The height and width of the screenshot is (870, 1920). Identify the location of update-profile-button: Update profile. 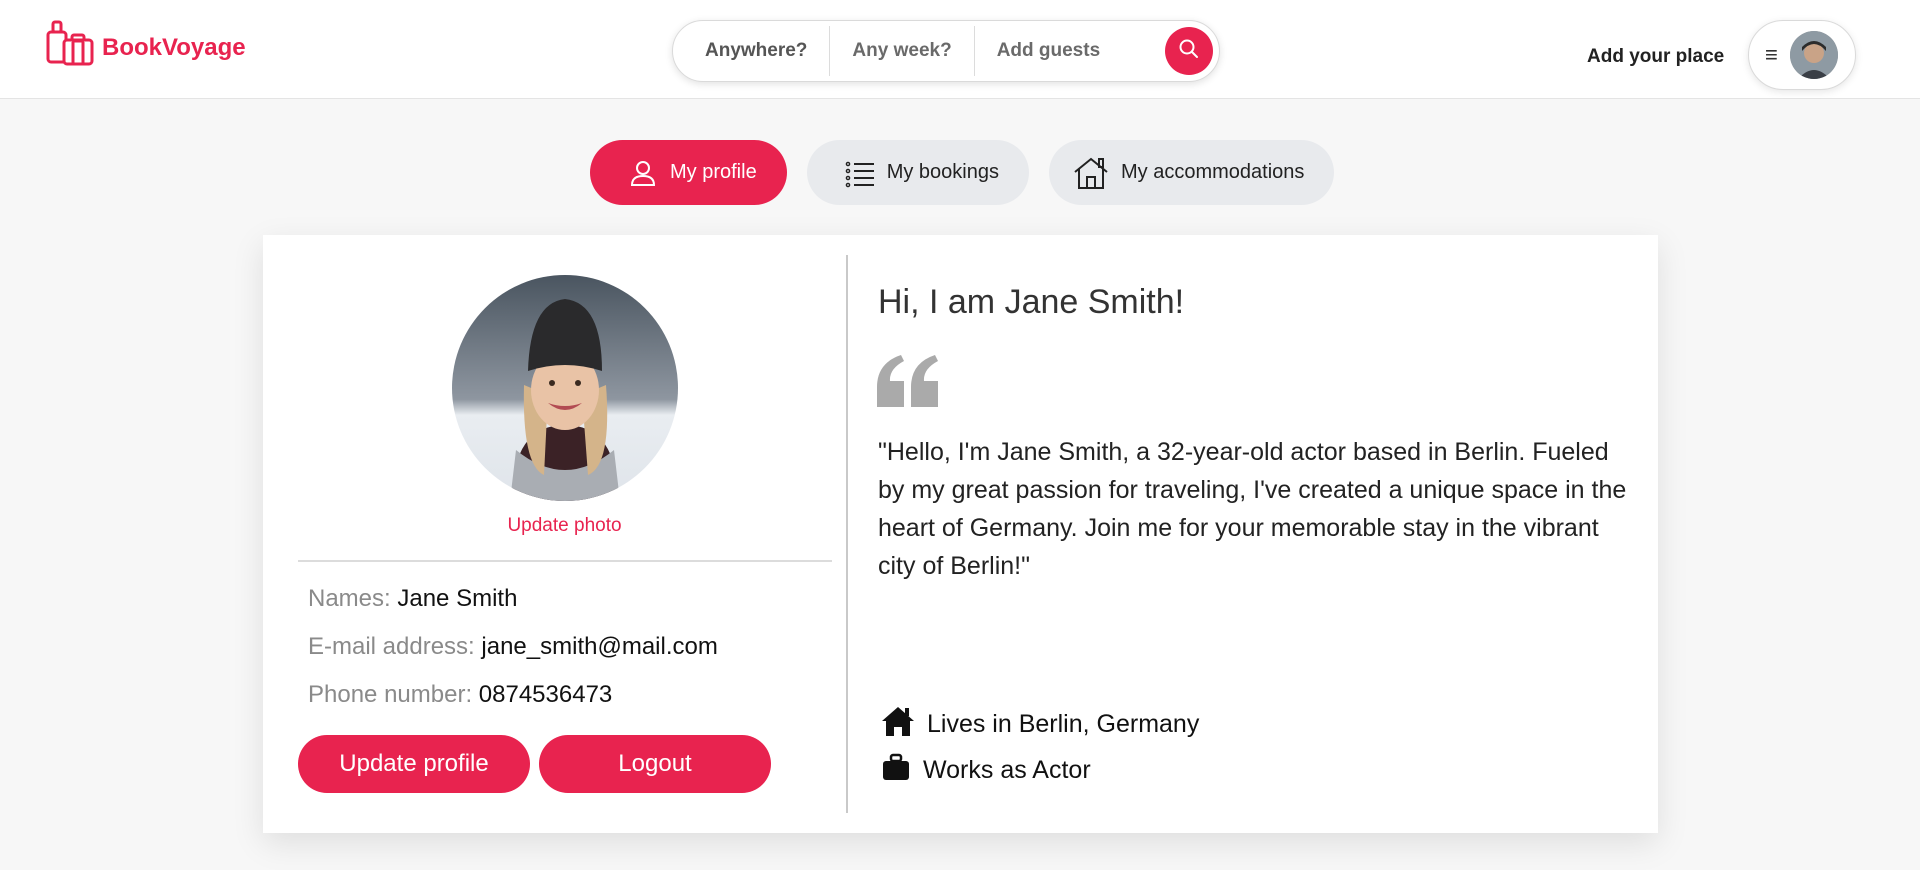
(414, 764).